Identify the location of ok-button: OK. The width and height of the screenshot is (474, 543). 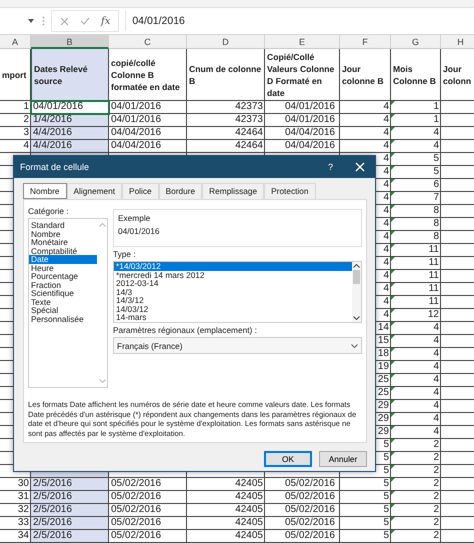
(288, 459).